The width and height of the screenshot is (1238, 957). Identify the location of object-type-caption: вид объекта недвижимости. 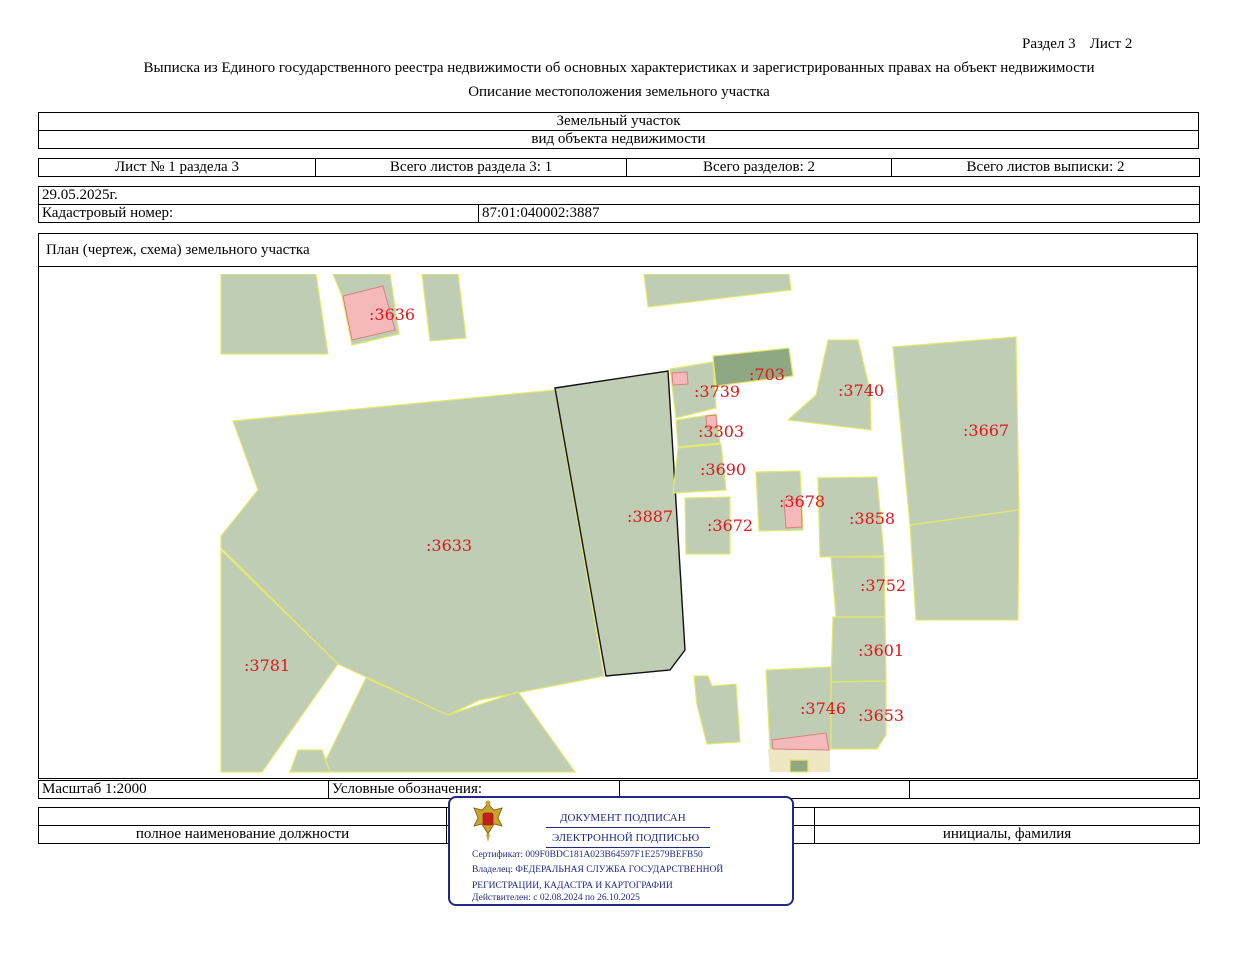
(618, 139).